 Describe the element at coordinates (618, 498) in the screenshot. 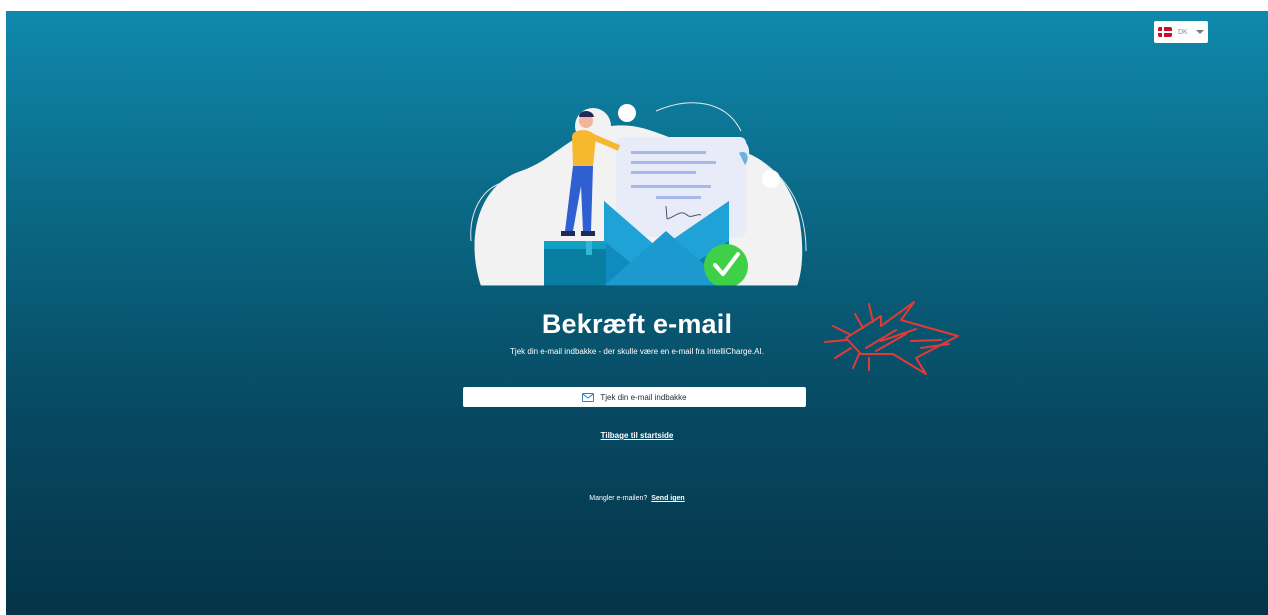

I see `resend-prompt: Mangler e-mailen?` at that location.